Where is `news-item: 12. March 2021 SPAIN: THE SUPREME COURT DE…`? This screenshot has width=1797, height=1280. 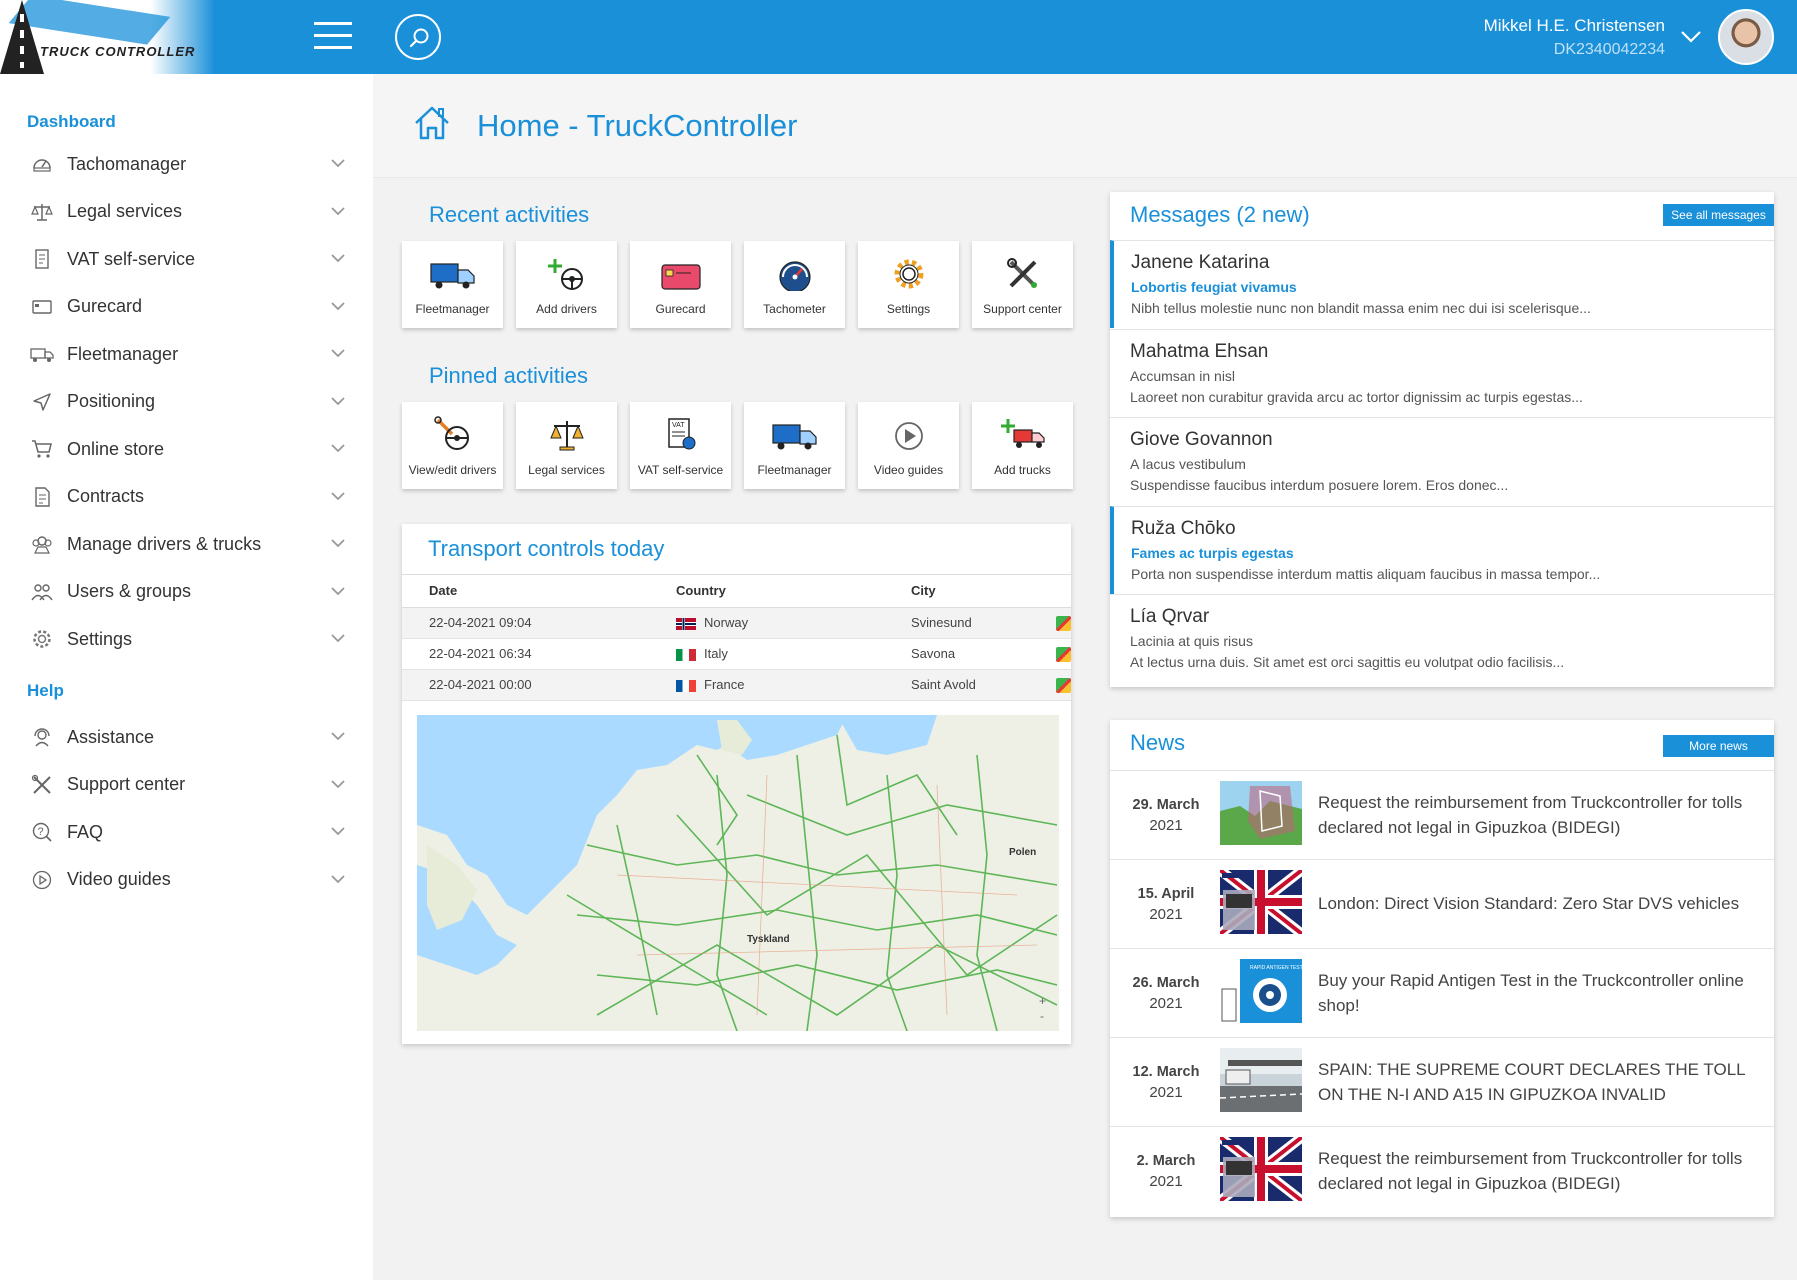
news-item: 12. March 2021 SPAIN: THE SUPREME COURT DE… is located at coordinates (1442, 1081).